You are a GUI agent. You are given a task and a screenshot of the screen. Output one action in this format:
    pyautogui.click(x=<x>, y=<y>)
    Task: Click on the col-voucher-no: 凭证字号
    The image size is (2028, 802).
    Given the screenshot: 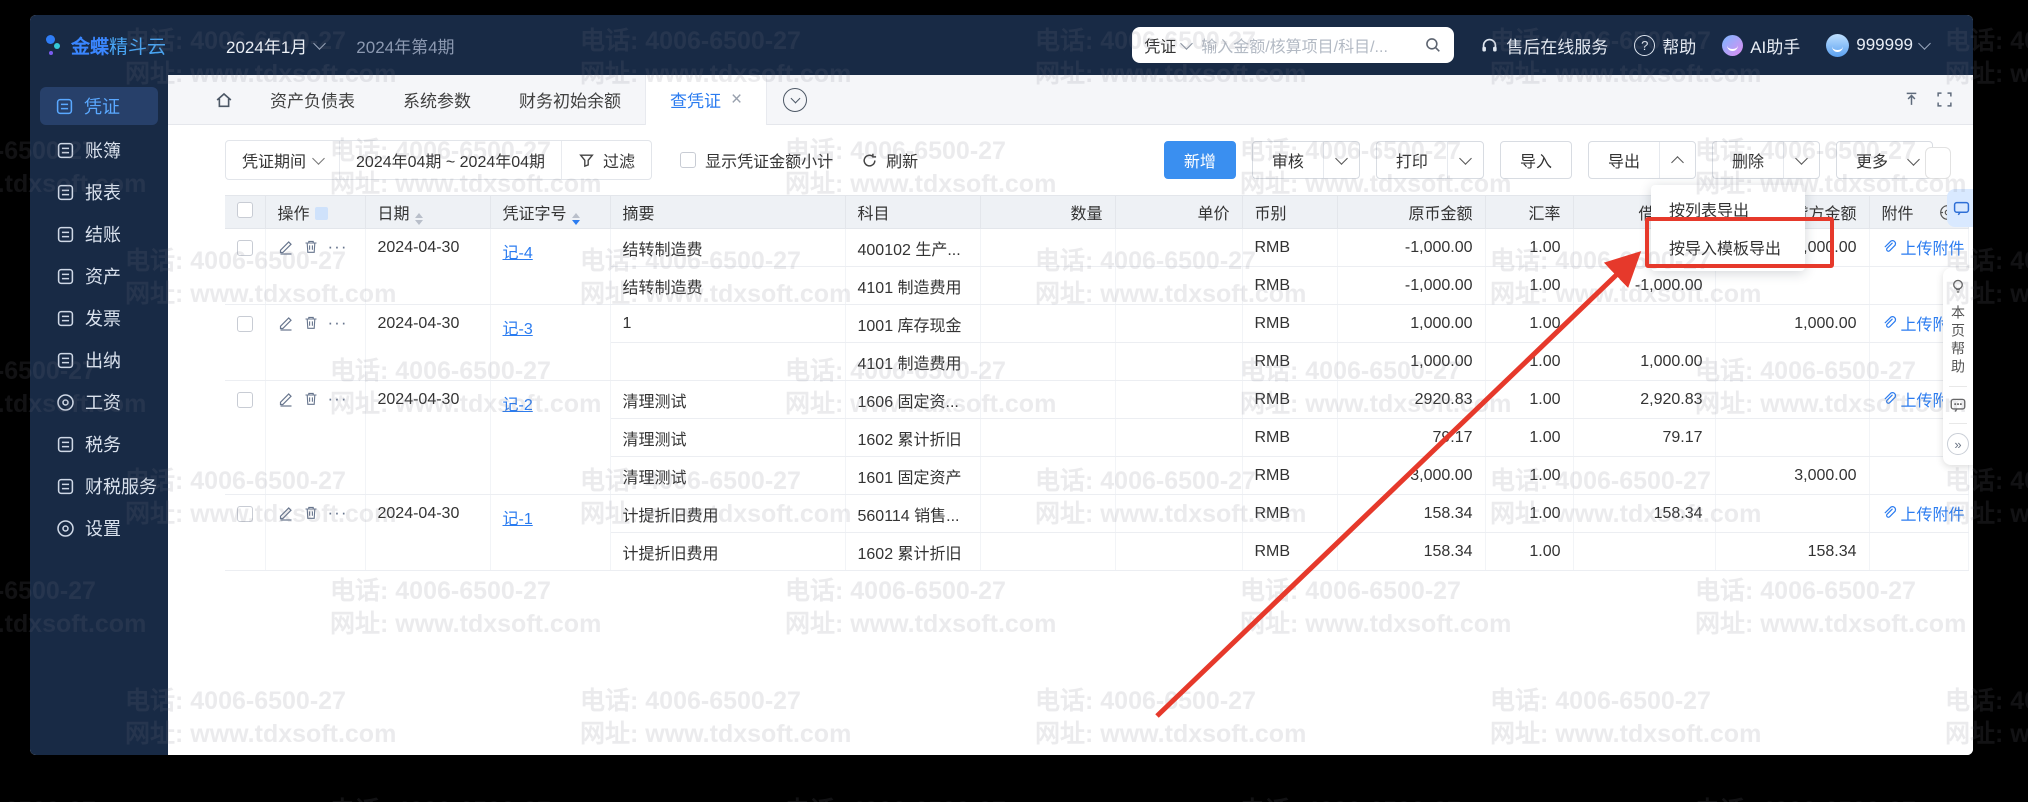 What is the action you would take?
    pyautogui.click(x=550, y=212)
    